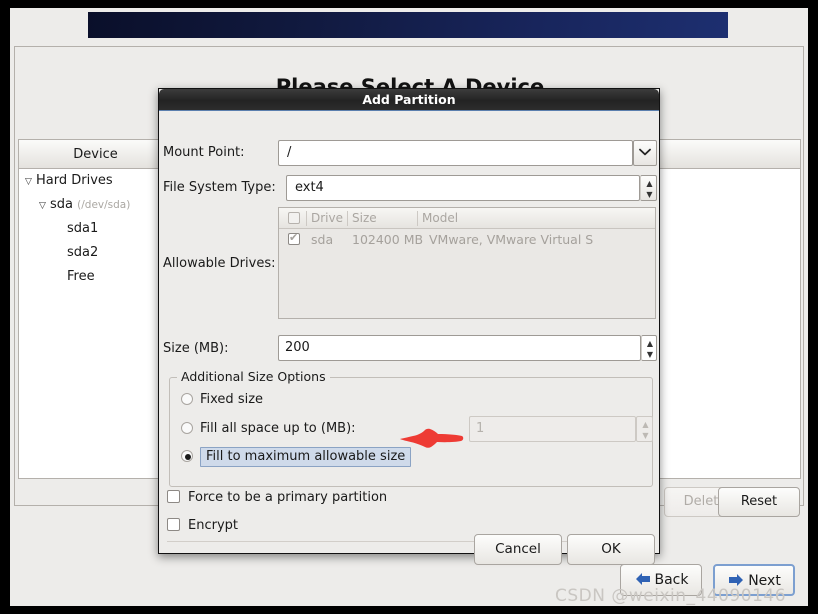 The width and height of the screenshot is (818, 614). What do you see at coordinates (196, 348) in the screenshot?
I see `size-mb-label: Size (MB):` at bounding box center [196, 348].